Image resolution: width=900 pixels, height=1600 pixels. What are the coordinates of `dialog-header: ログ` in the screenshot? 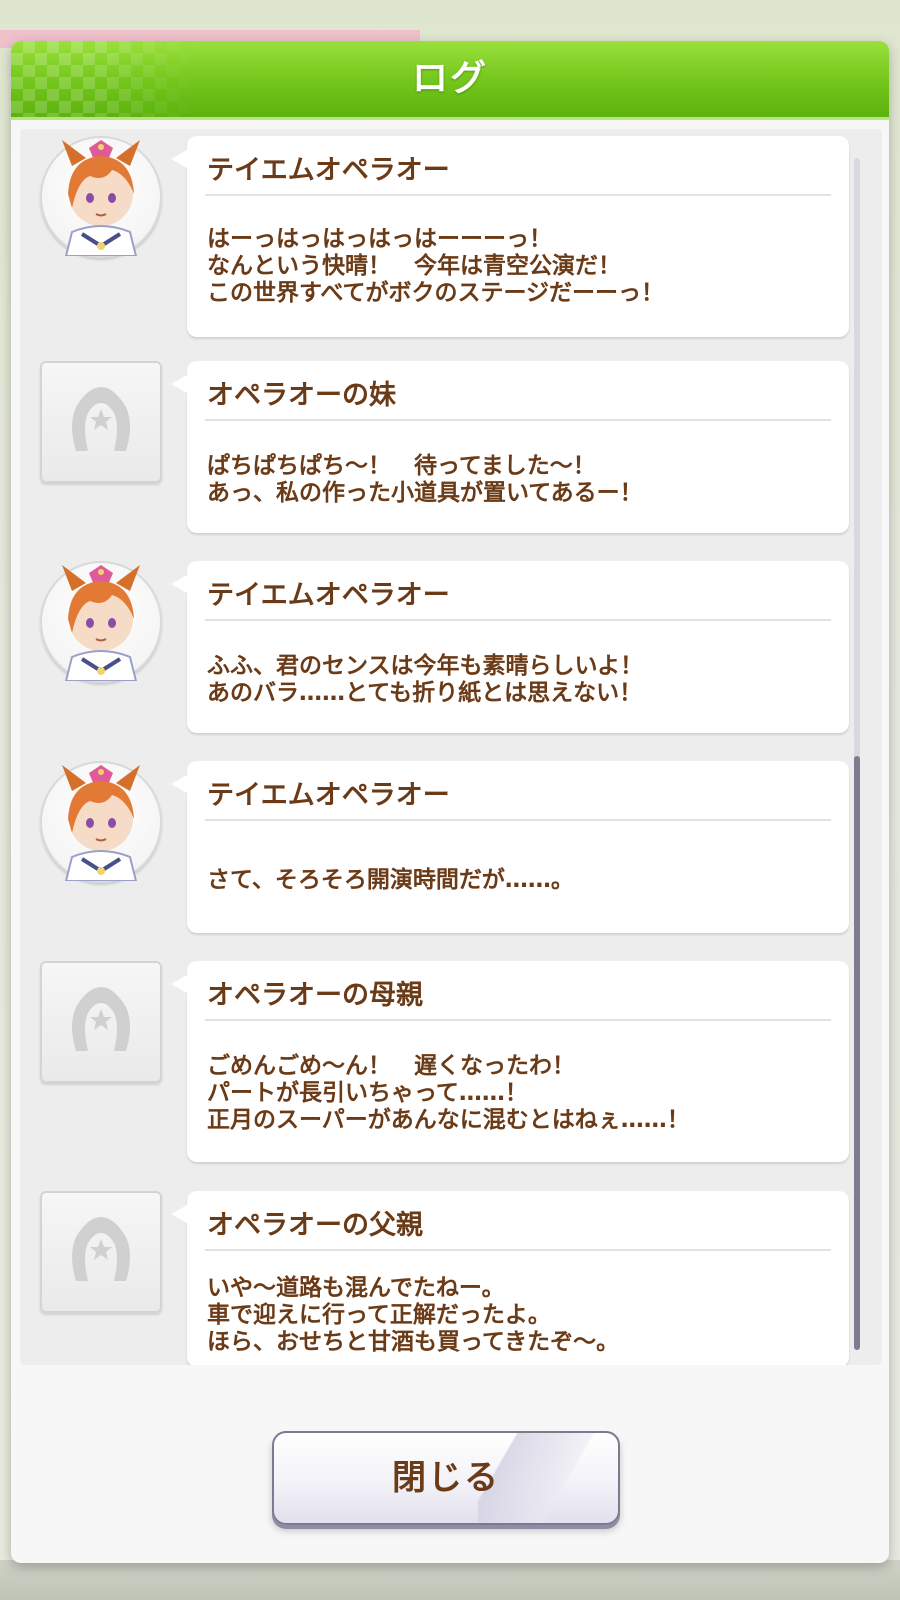 It's located at (450, 80).